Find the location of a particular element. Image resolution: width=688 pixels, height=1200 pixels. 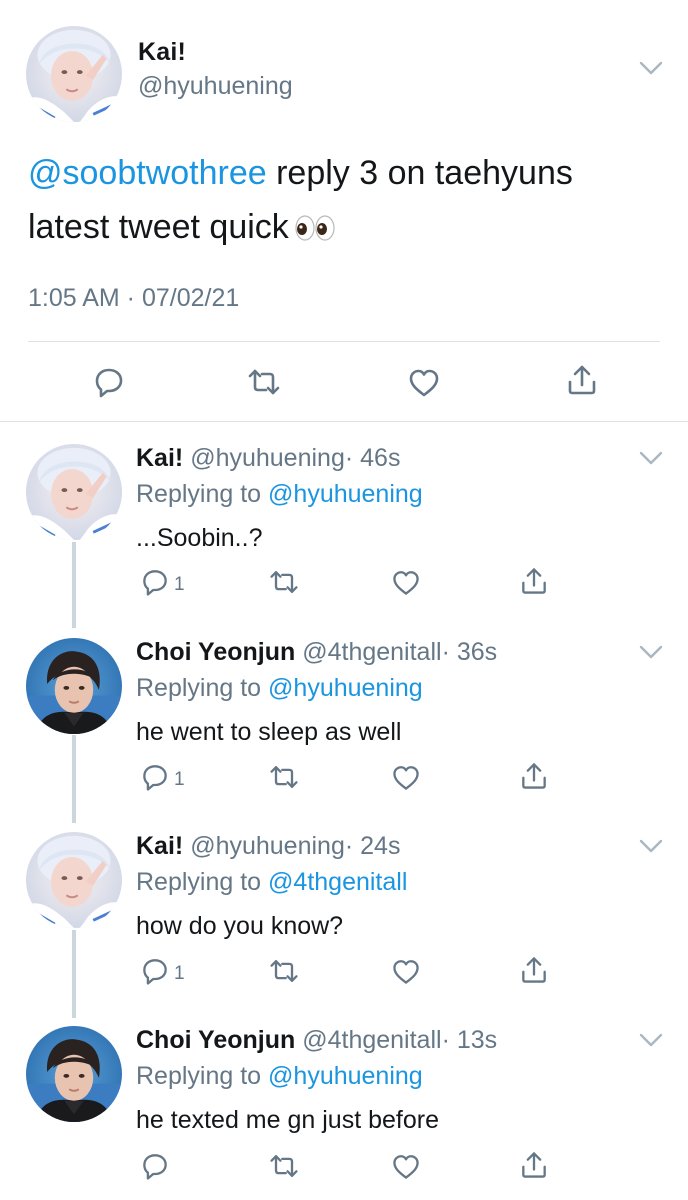

tweet-text-line1: reply 3 on taehyuns is located at coordinates (419, 173).